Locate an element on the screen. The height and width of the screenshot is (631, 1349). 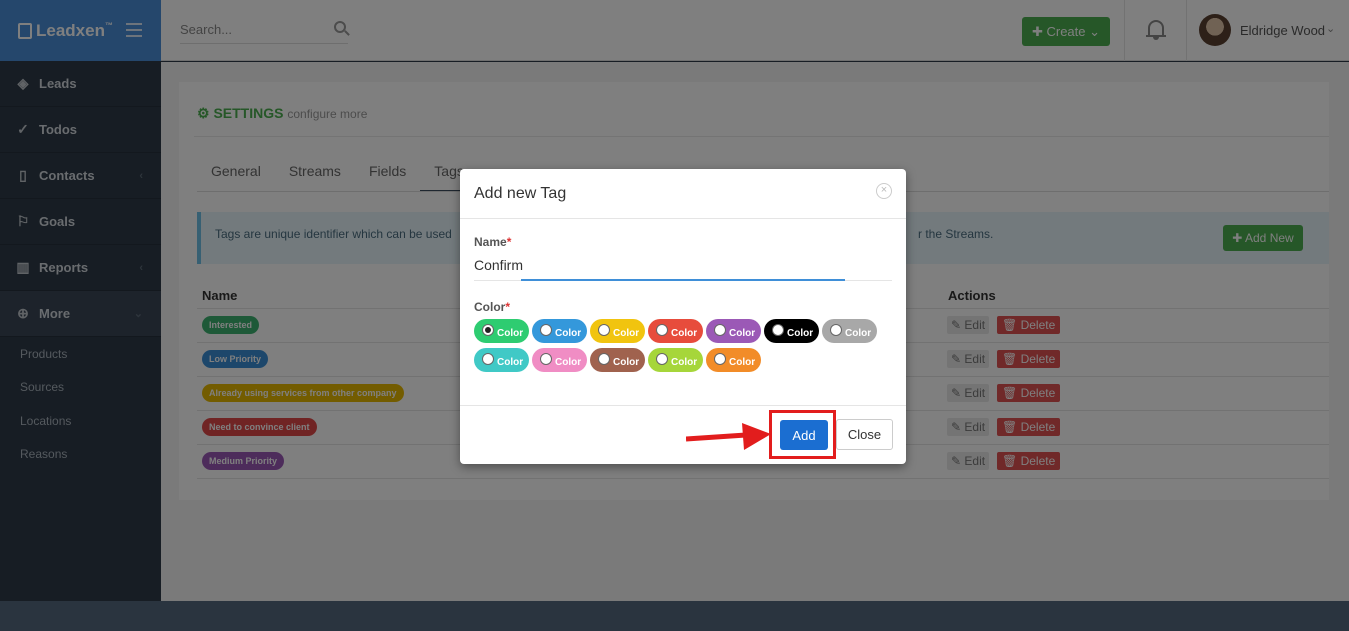
name-field: Confirm is located at coordinates (498, 265).